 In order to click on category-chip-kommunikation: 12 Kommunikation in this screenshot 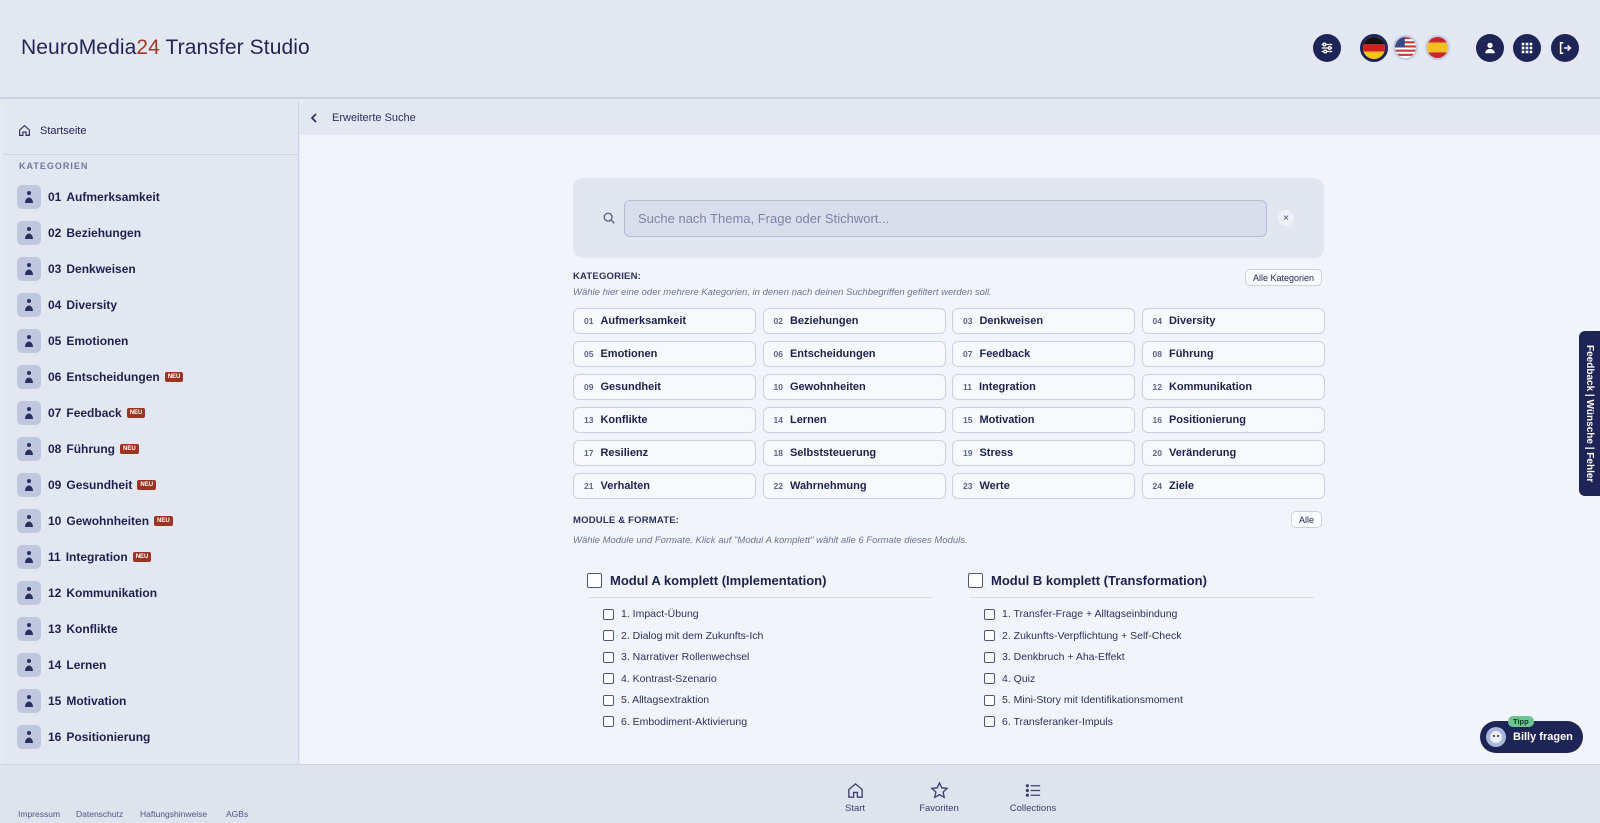, I will do `click(1233, 387)`.